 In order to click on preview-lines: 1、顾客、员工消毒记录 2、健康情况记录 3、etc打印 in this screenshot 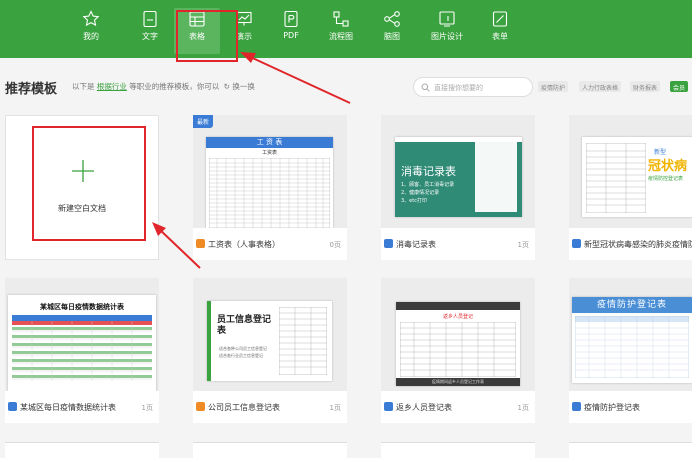, I will do `click(427, 193)`.